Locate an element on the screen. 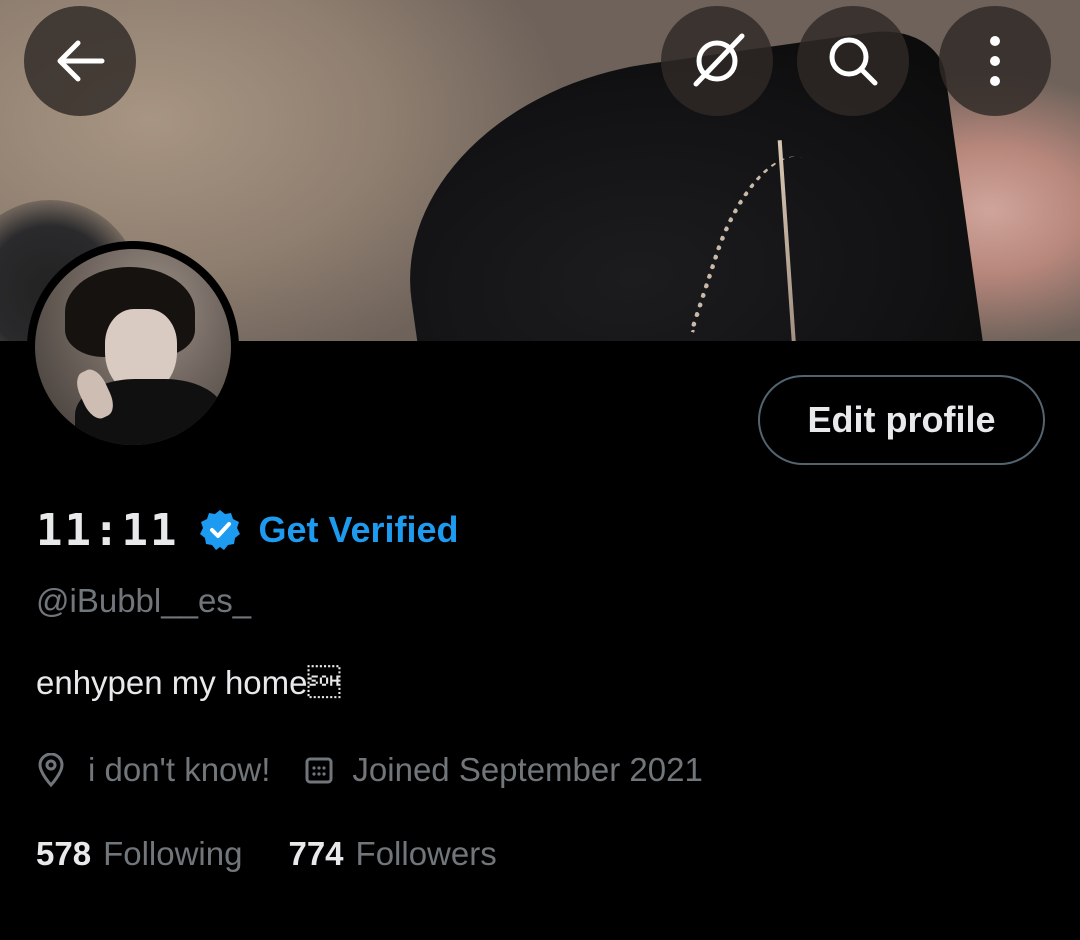  more-options-button is located at coordinates (995, 61).